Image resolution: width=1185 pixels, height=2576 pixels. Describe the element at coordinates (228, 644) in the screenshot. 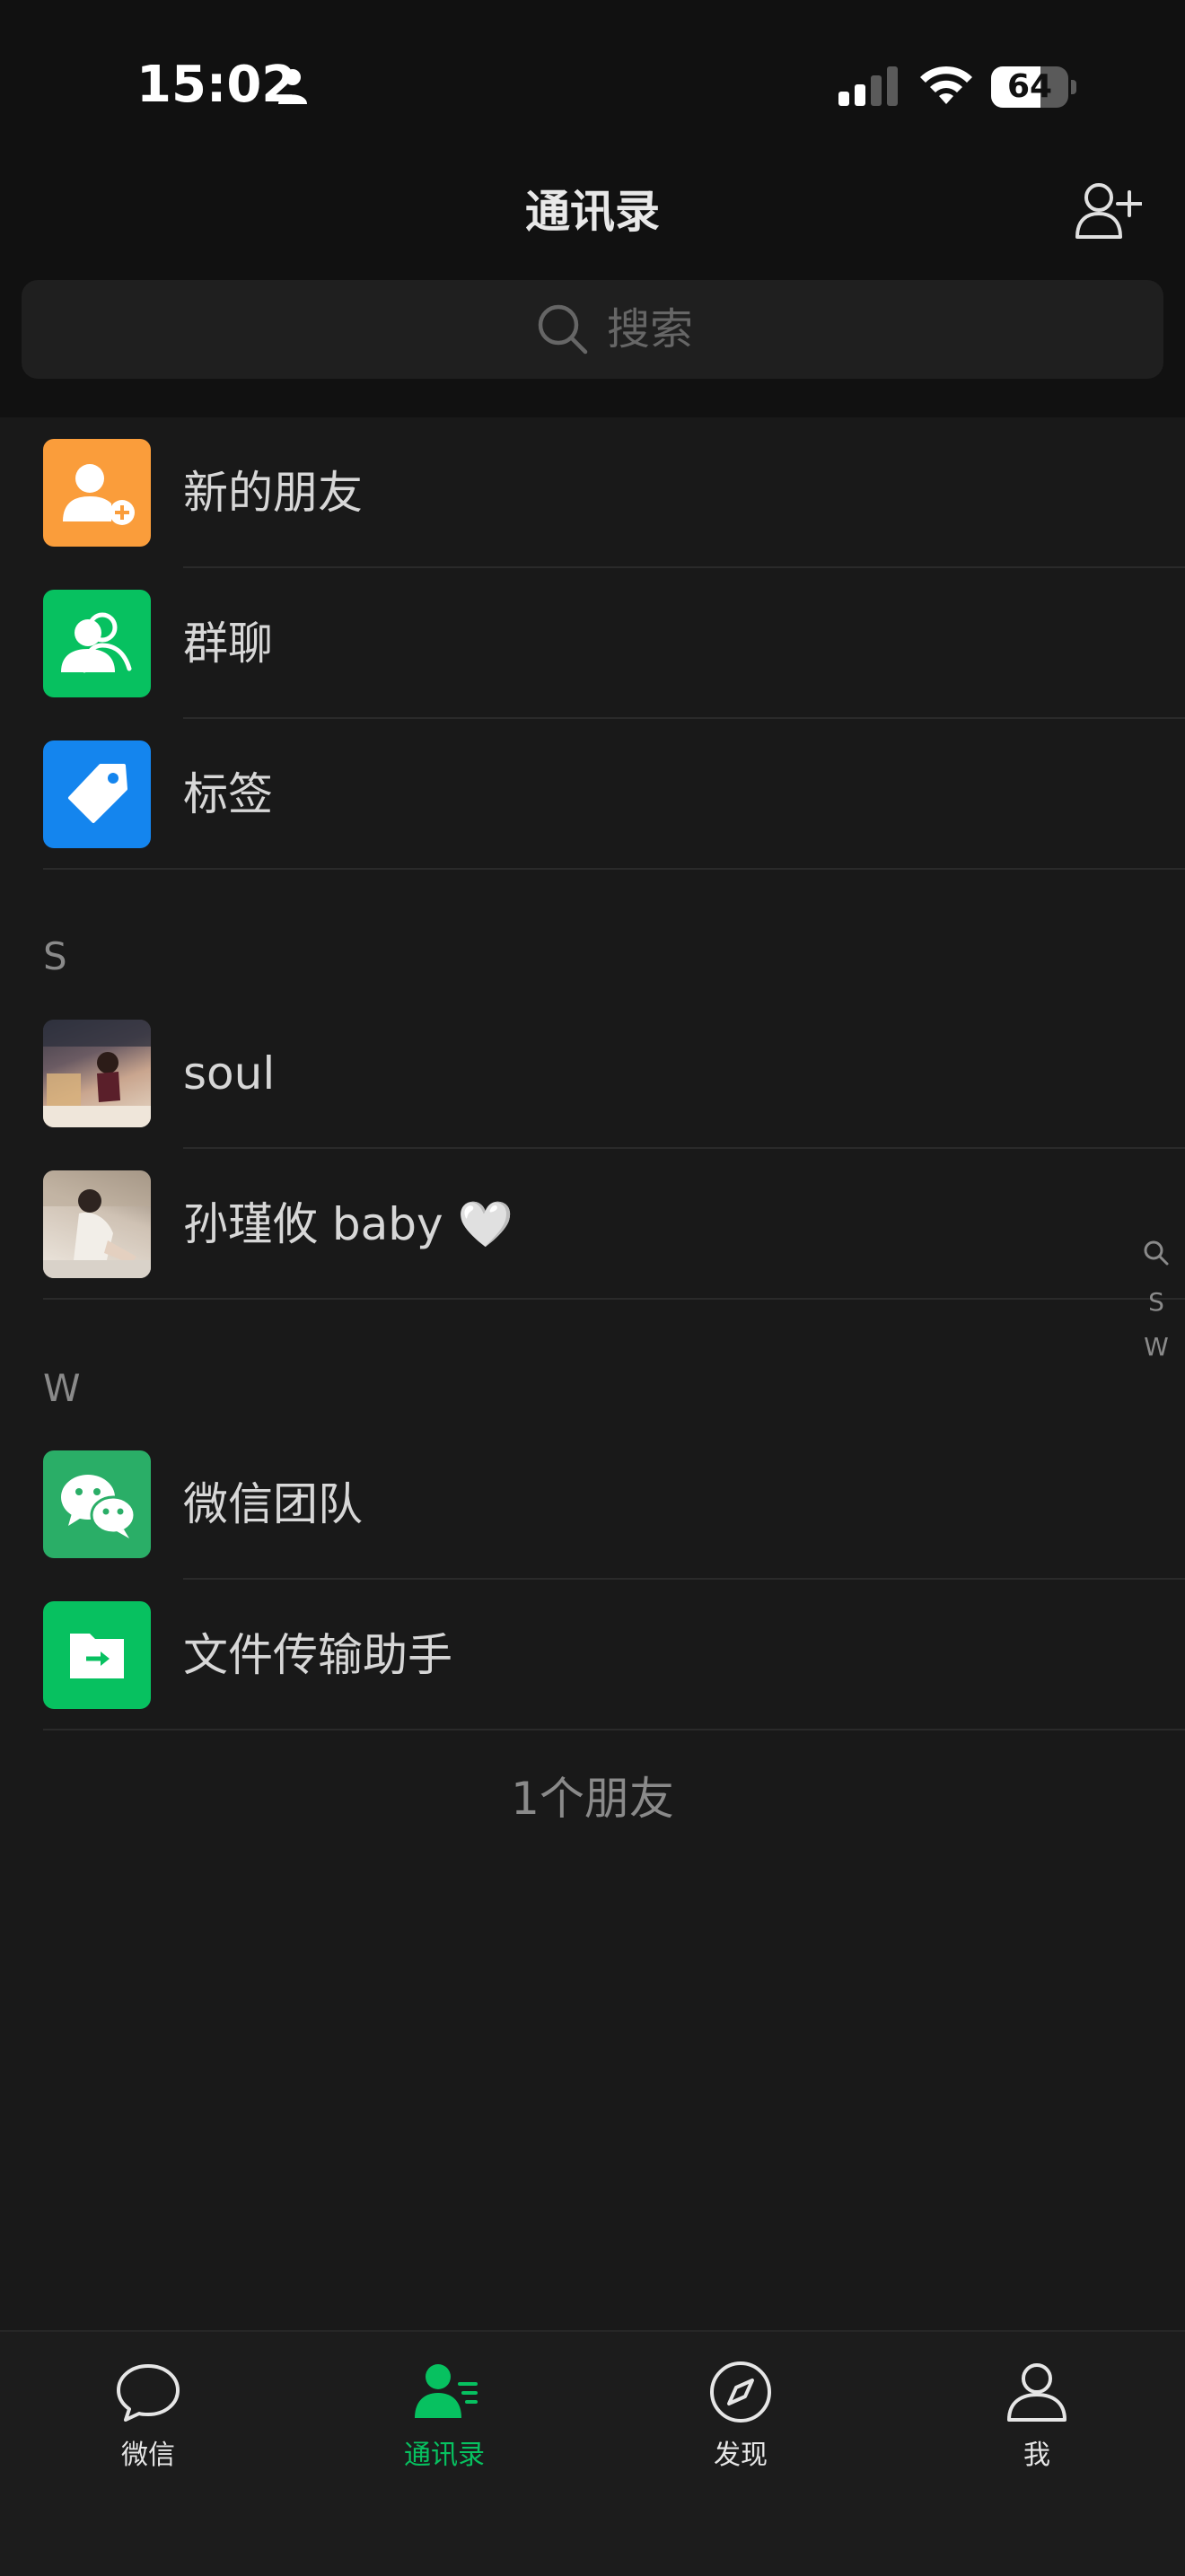

I see `group-chat-label: 群聊` at that location.